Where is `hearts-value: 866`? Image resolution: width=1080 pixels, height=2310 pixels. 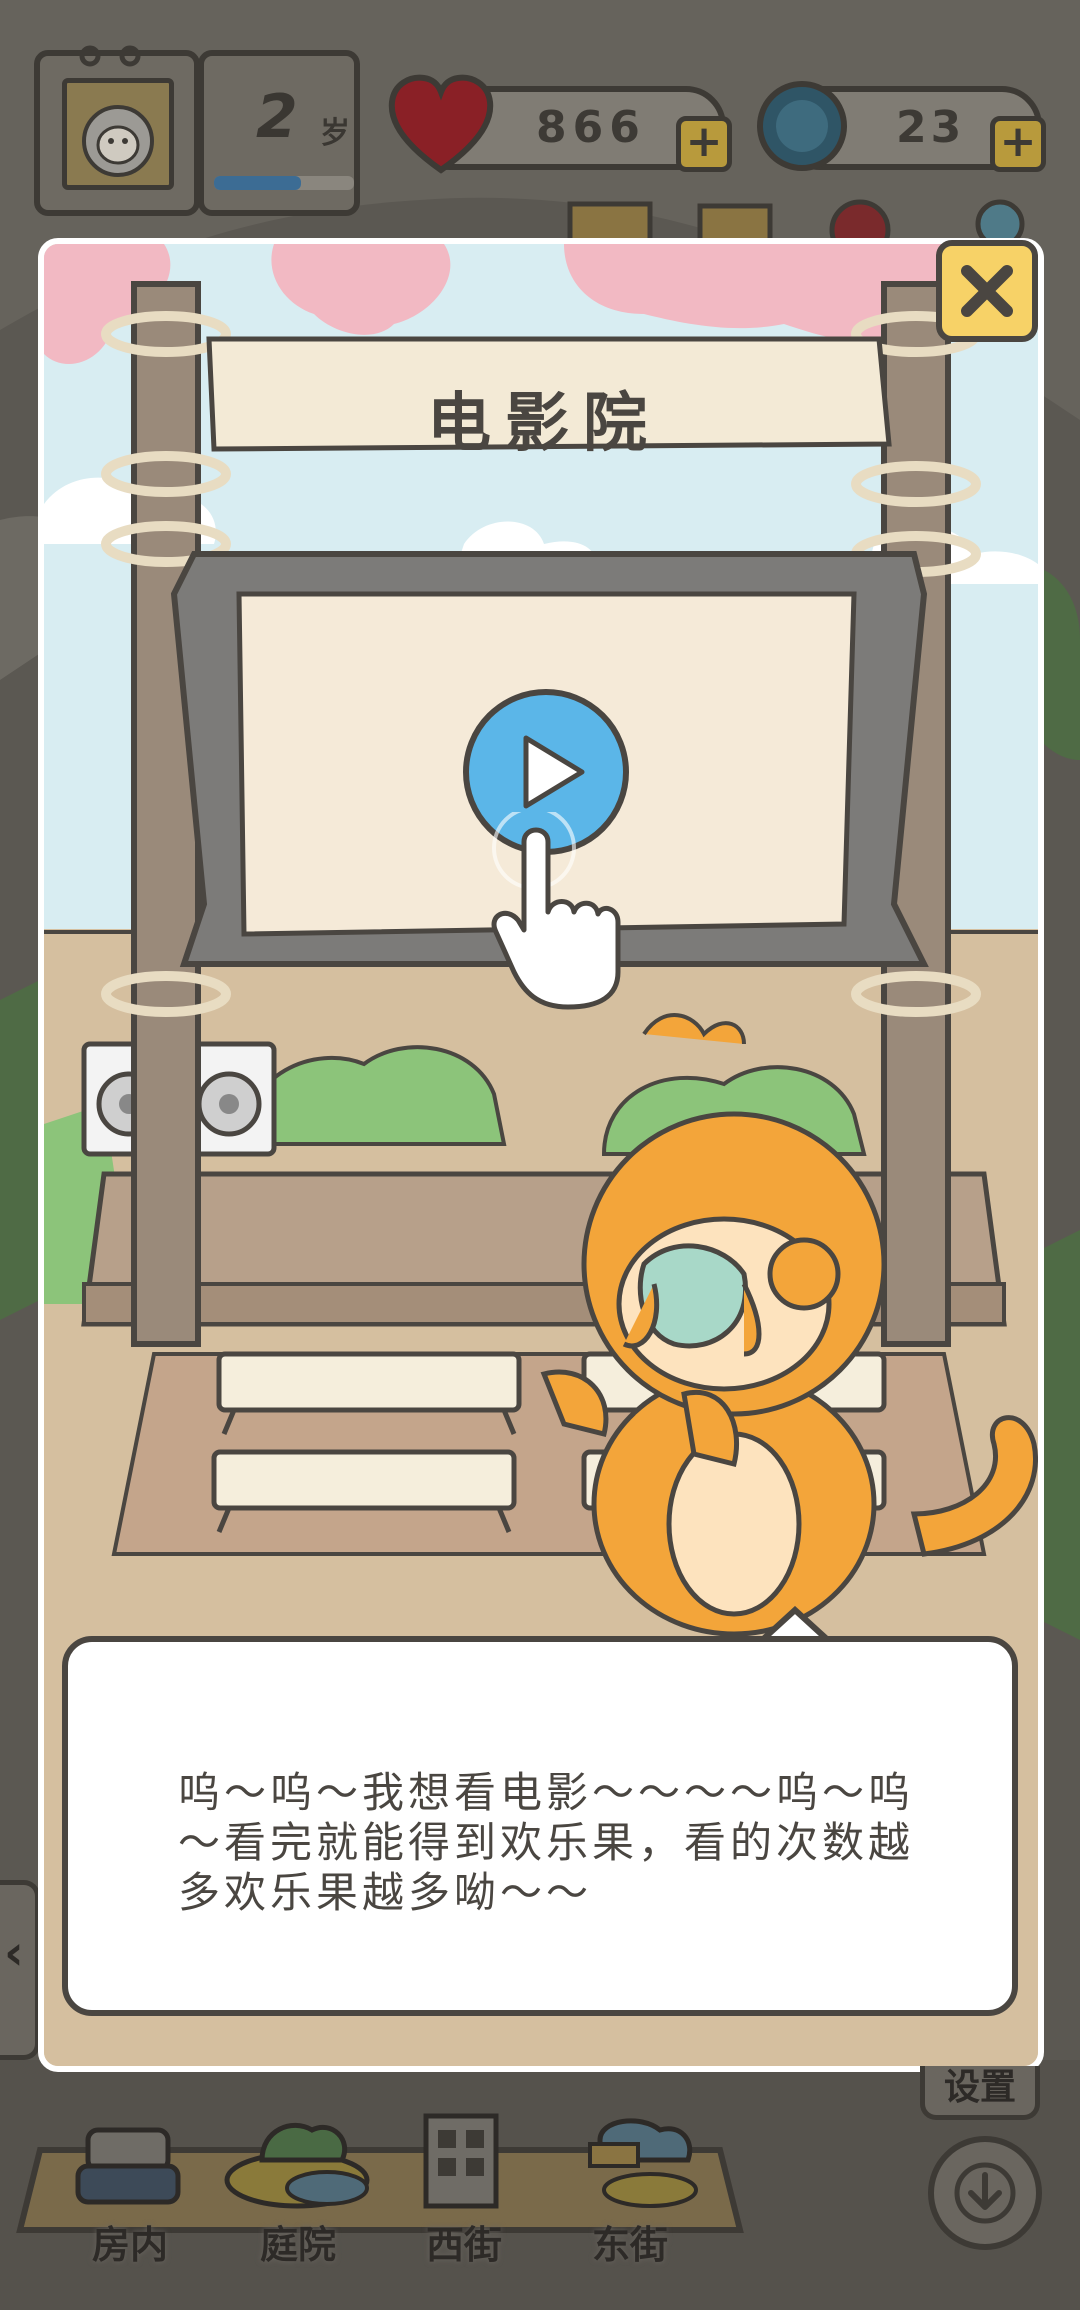 hearts-value: 866 is located at coordinates (591, 127).